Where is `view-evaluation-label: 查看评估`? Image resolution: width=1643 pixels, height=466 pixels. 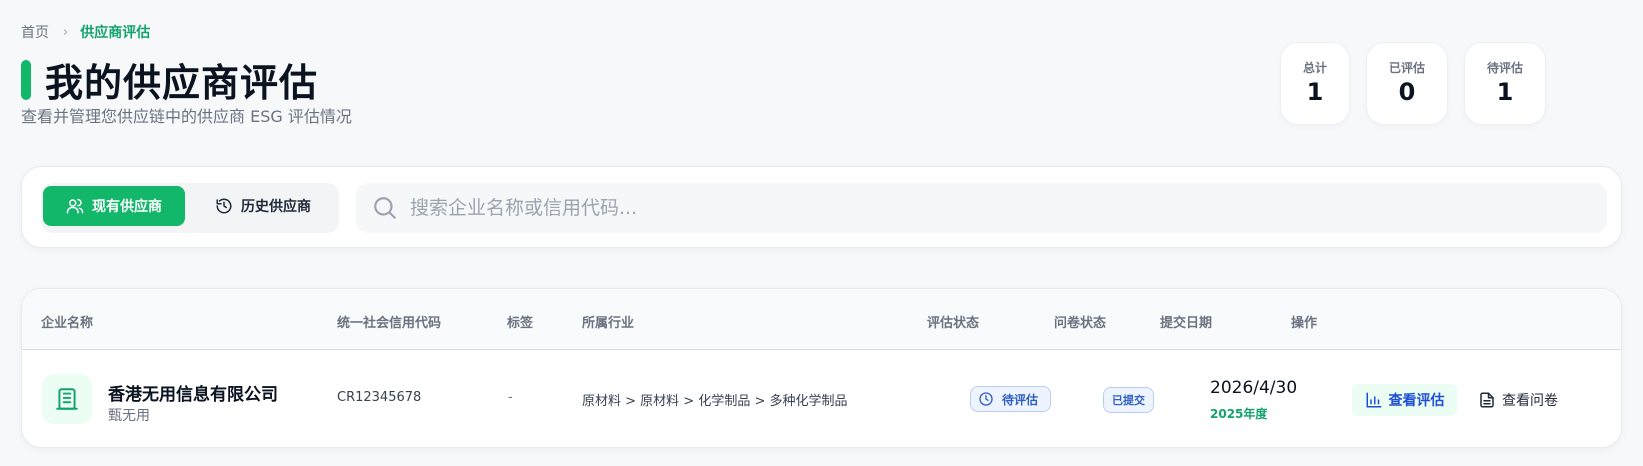 view-evaluation-label: 查看评估 is located at coordinates (1416, 401).